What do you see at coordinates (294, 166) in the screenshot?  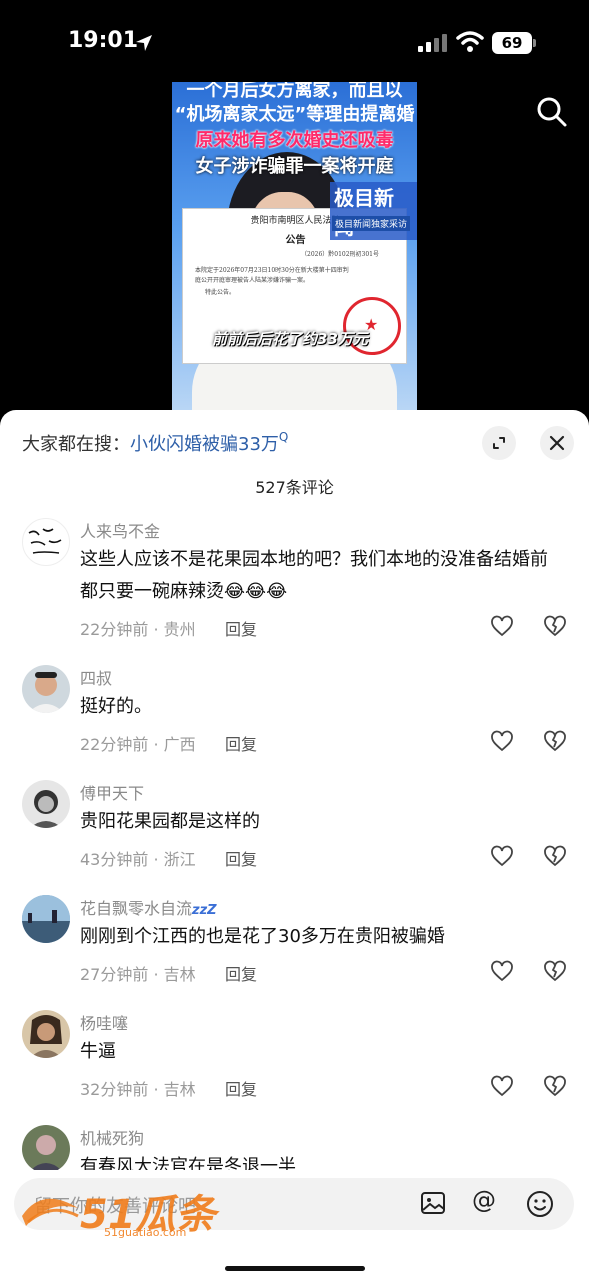 I see `video-caption-line: 女子涉诈骗罪一案将开庭` at bounding box center [294, 166].